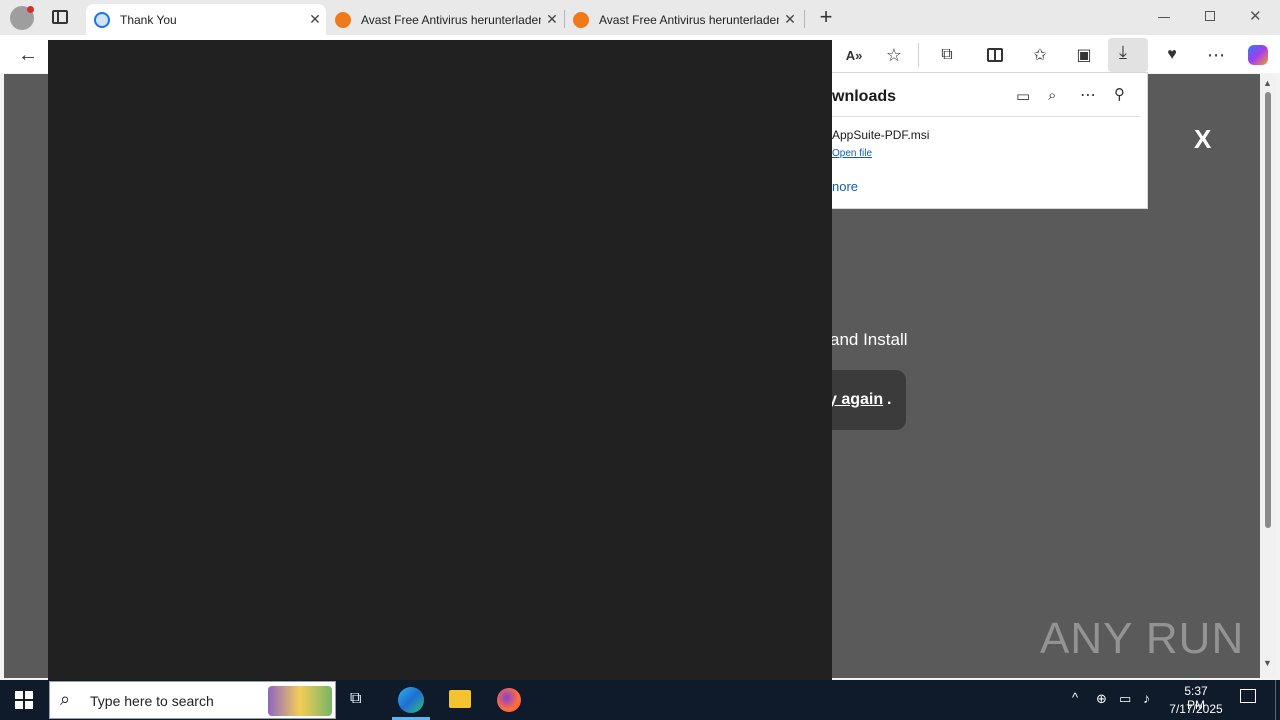  What do you see at coordinates (1275, 700) in the screenshot?
I see `show-desktop-strip` at bounding box center [1275, 700].